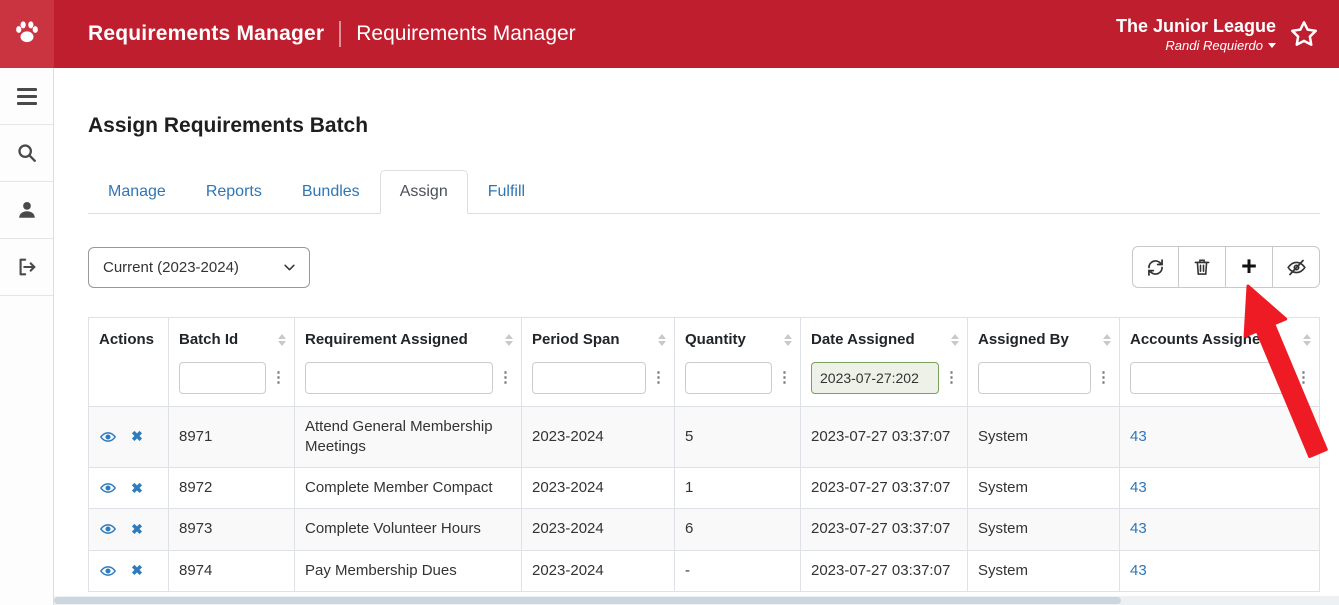  I want to click on app-logo, so click(27, 34).